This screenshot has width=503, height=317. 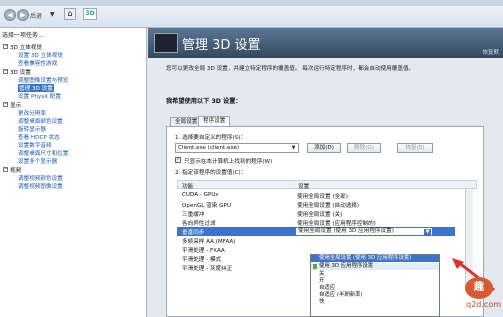 What do you see at coordinates (40, 186) in the screenshot?
I see `tree-item: 调整视频图像设置` at bounding box center [40, 186].